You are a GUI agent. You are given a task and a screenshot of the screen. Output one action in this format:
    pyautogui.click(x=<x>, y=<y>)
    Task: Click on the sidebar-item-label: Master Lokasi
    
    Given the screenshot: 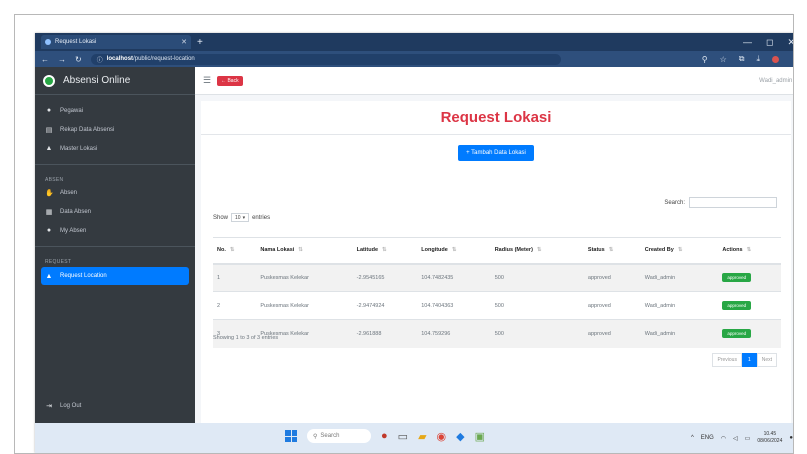 What is the action you would take?
    pyautogui.click(x=79, y=148)
    